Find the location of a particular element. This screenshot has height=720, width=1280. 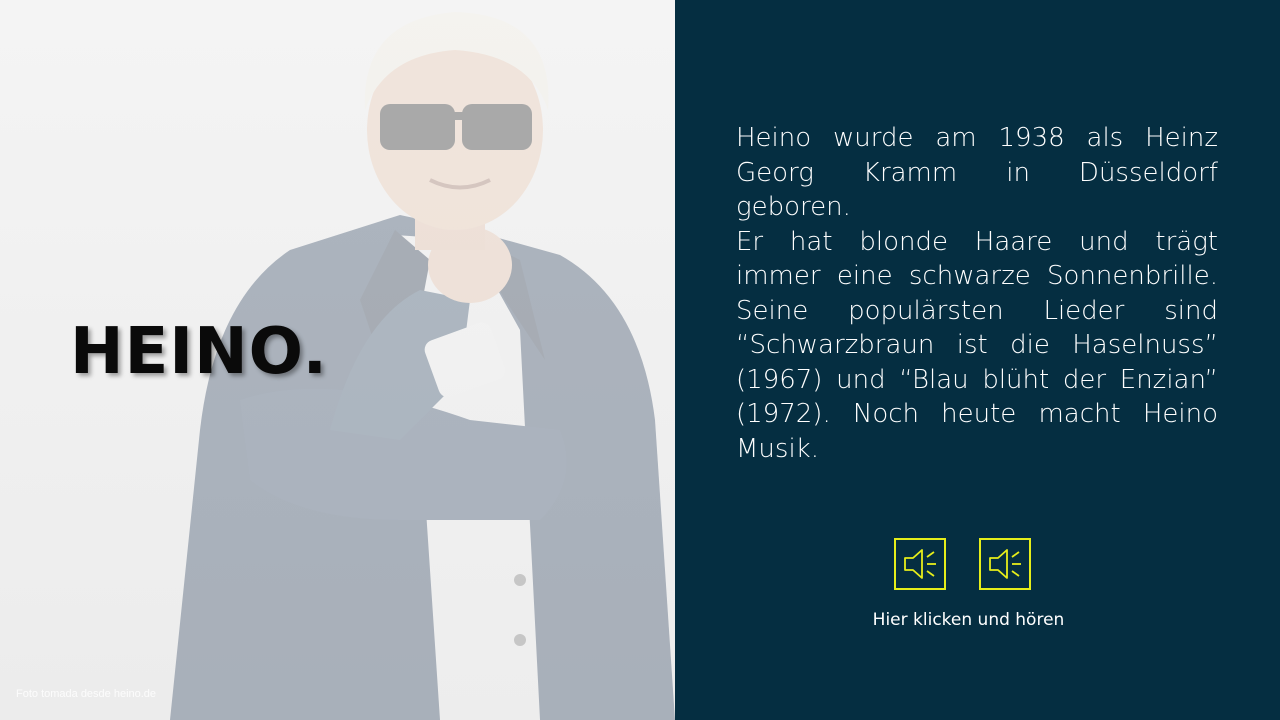

audio-buttons is located at coordinates (962, 564).